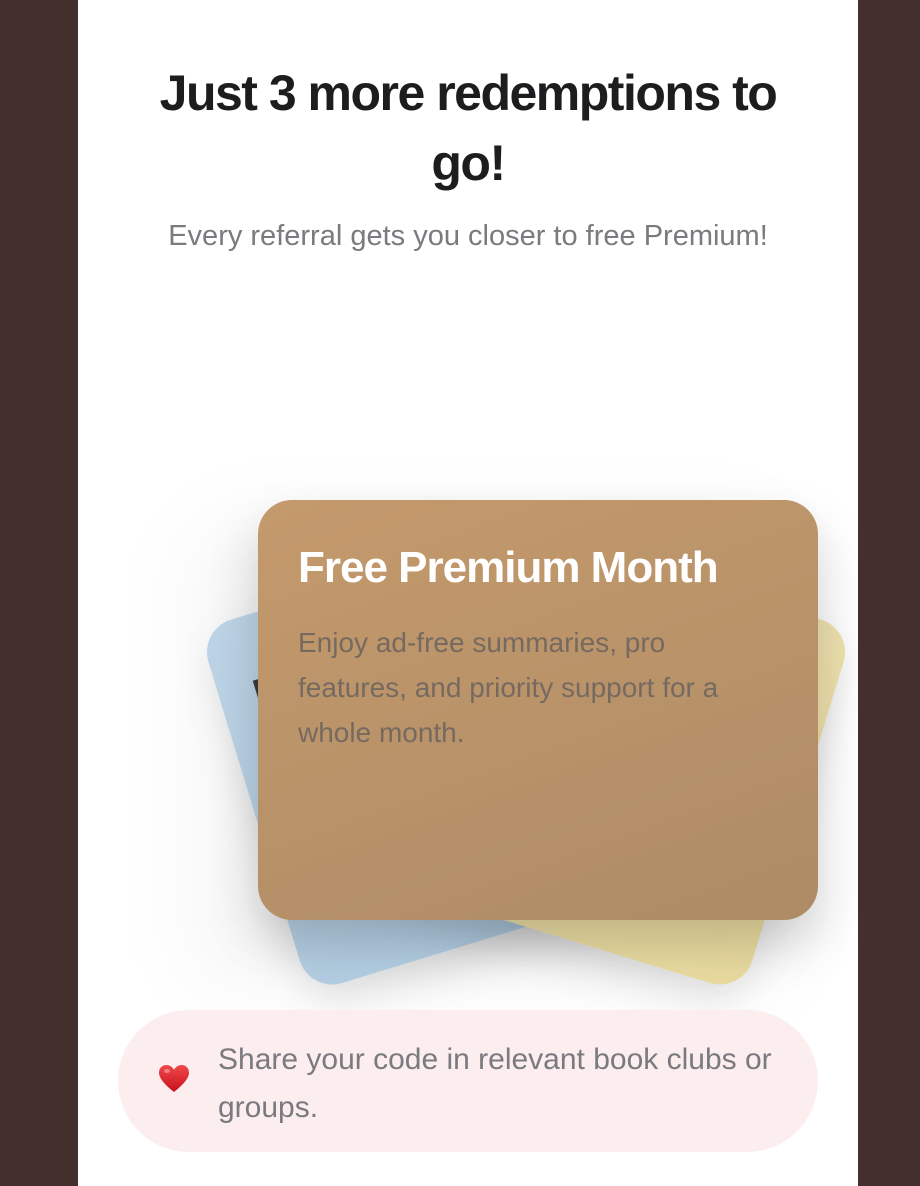  What do you see at coordinates (468, 128) in the screenshot?
I see `page-title: Just 3 more redemptions to go!` at bounding box center [468, 128].